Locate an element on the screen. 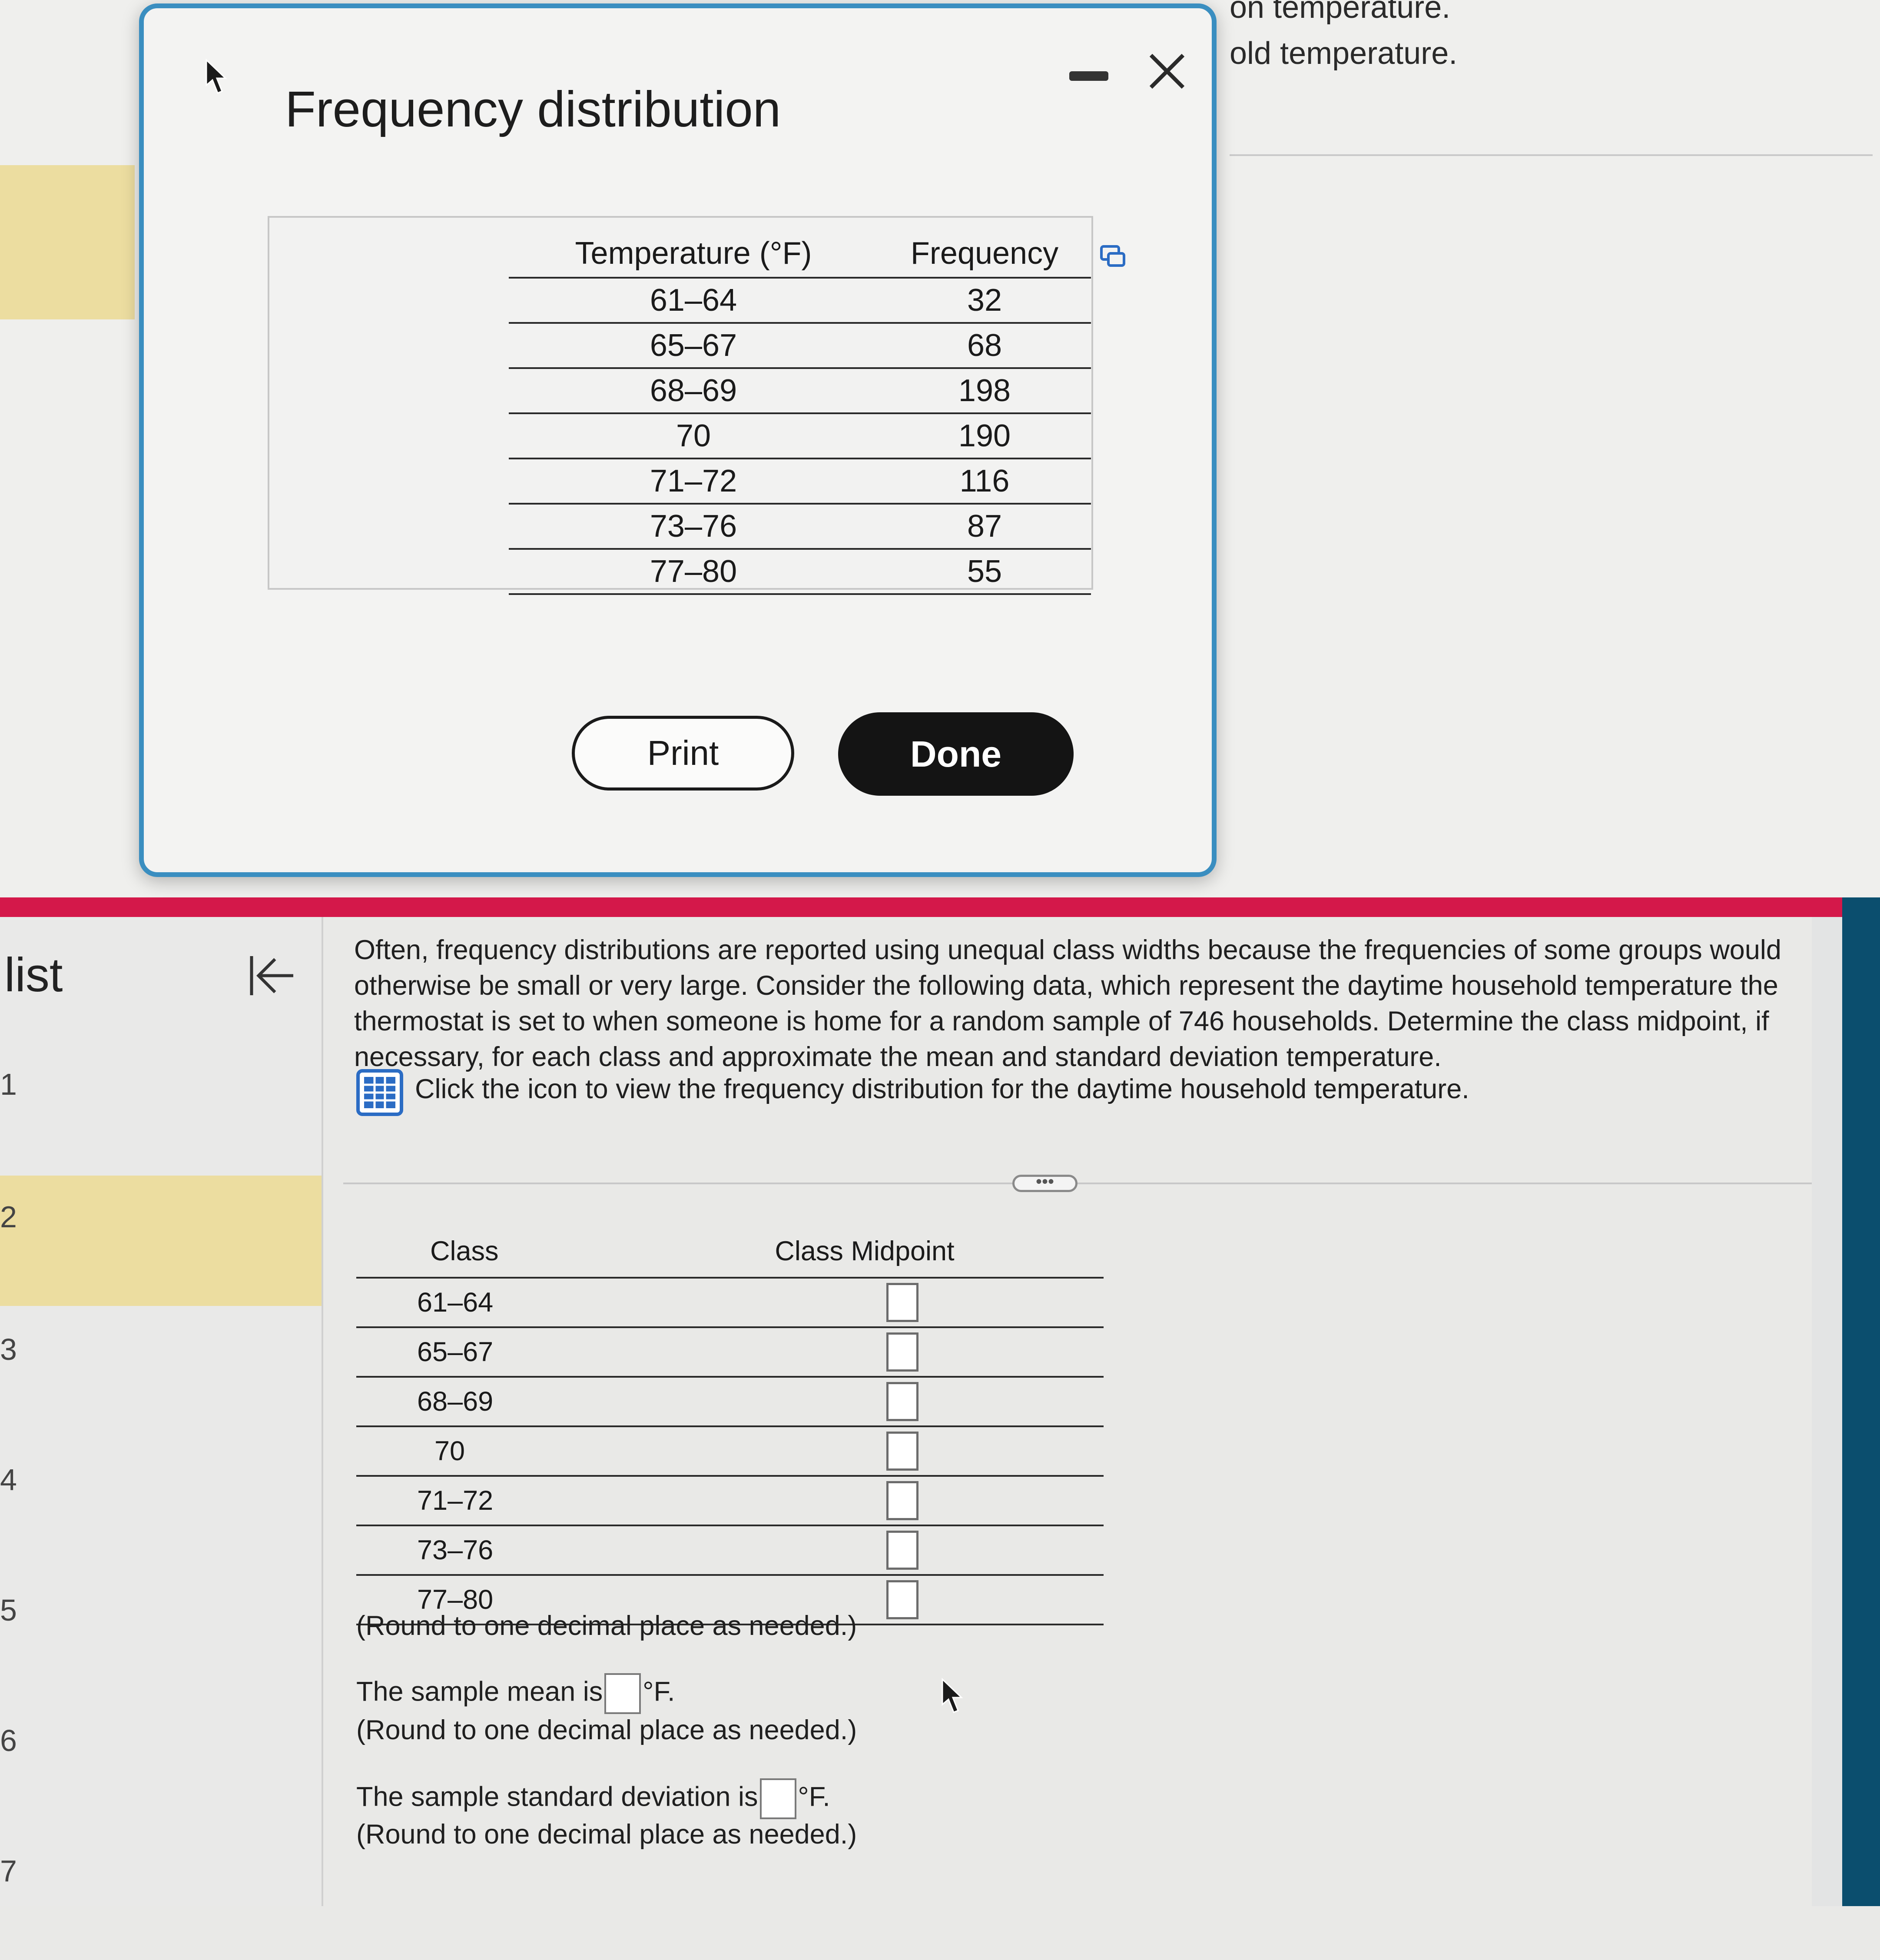 Image resolution: width=1880 pixels, height=1960 pixels. table-row: 65–67 68 is located at coordinates (800, 346).